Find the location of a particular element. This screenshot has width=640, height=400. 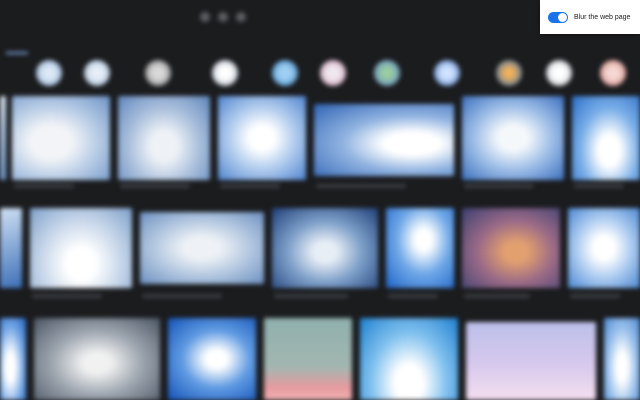

blur-extension-popup: Blur the web page is located at coordinates (590, 17).